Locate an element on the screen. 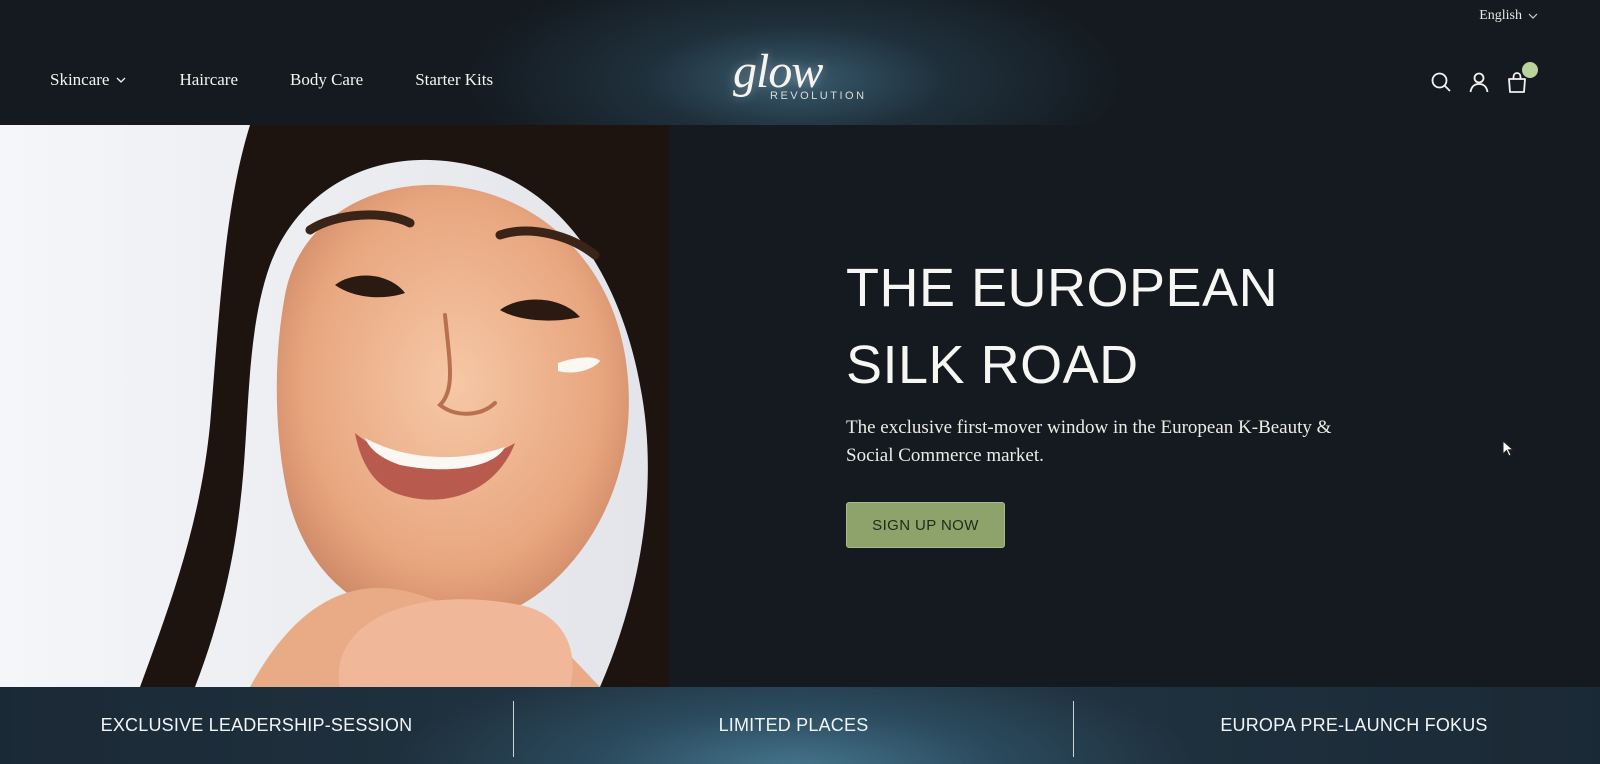 The width and height of the screenshot is (1600, 764). strip-item-leadership: EXCLUSIVE LEADERSHIP-SESSION is located at coordinates (256, 725).